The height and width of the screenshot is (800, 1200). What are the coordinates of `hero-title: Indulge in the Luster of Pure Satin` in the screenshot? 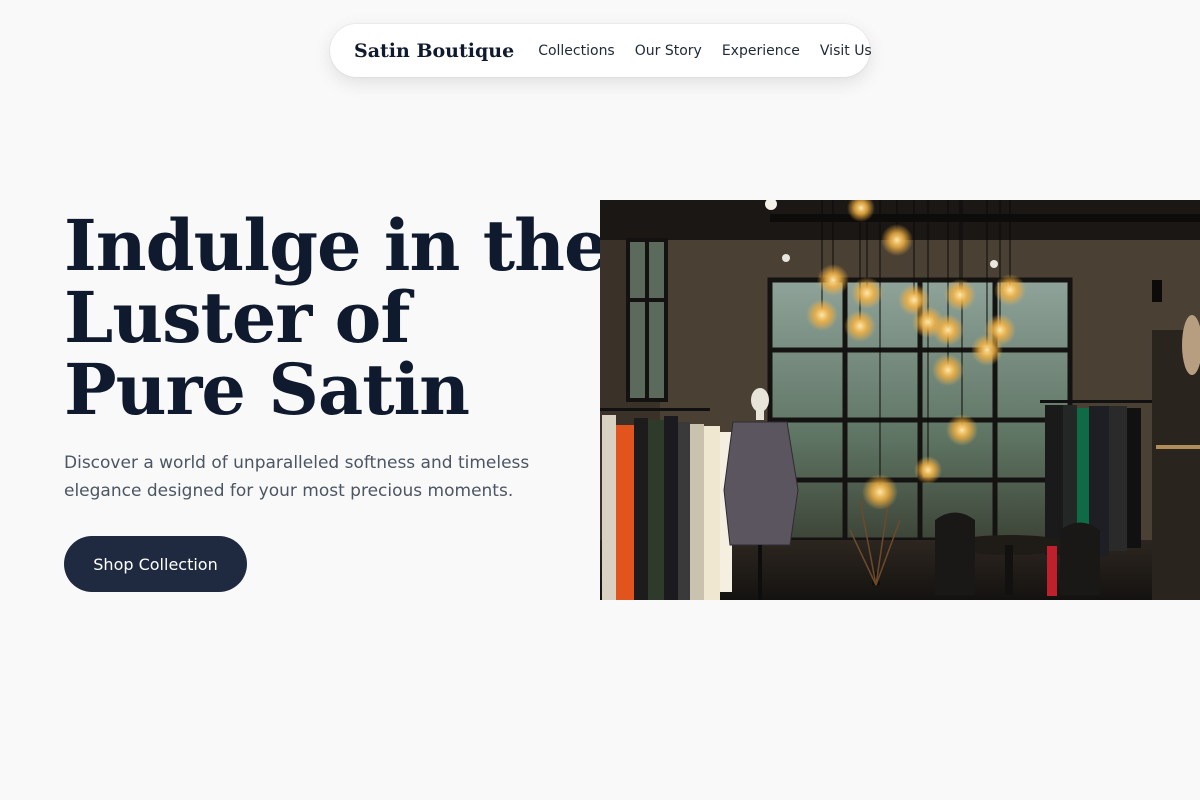 It's located at (336, 317).